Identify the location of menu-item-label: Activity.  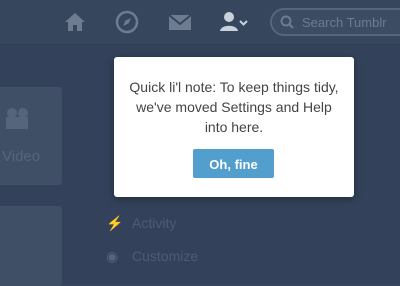
(154, 223).